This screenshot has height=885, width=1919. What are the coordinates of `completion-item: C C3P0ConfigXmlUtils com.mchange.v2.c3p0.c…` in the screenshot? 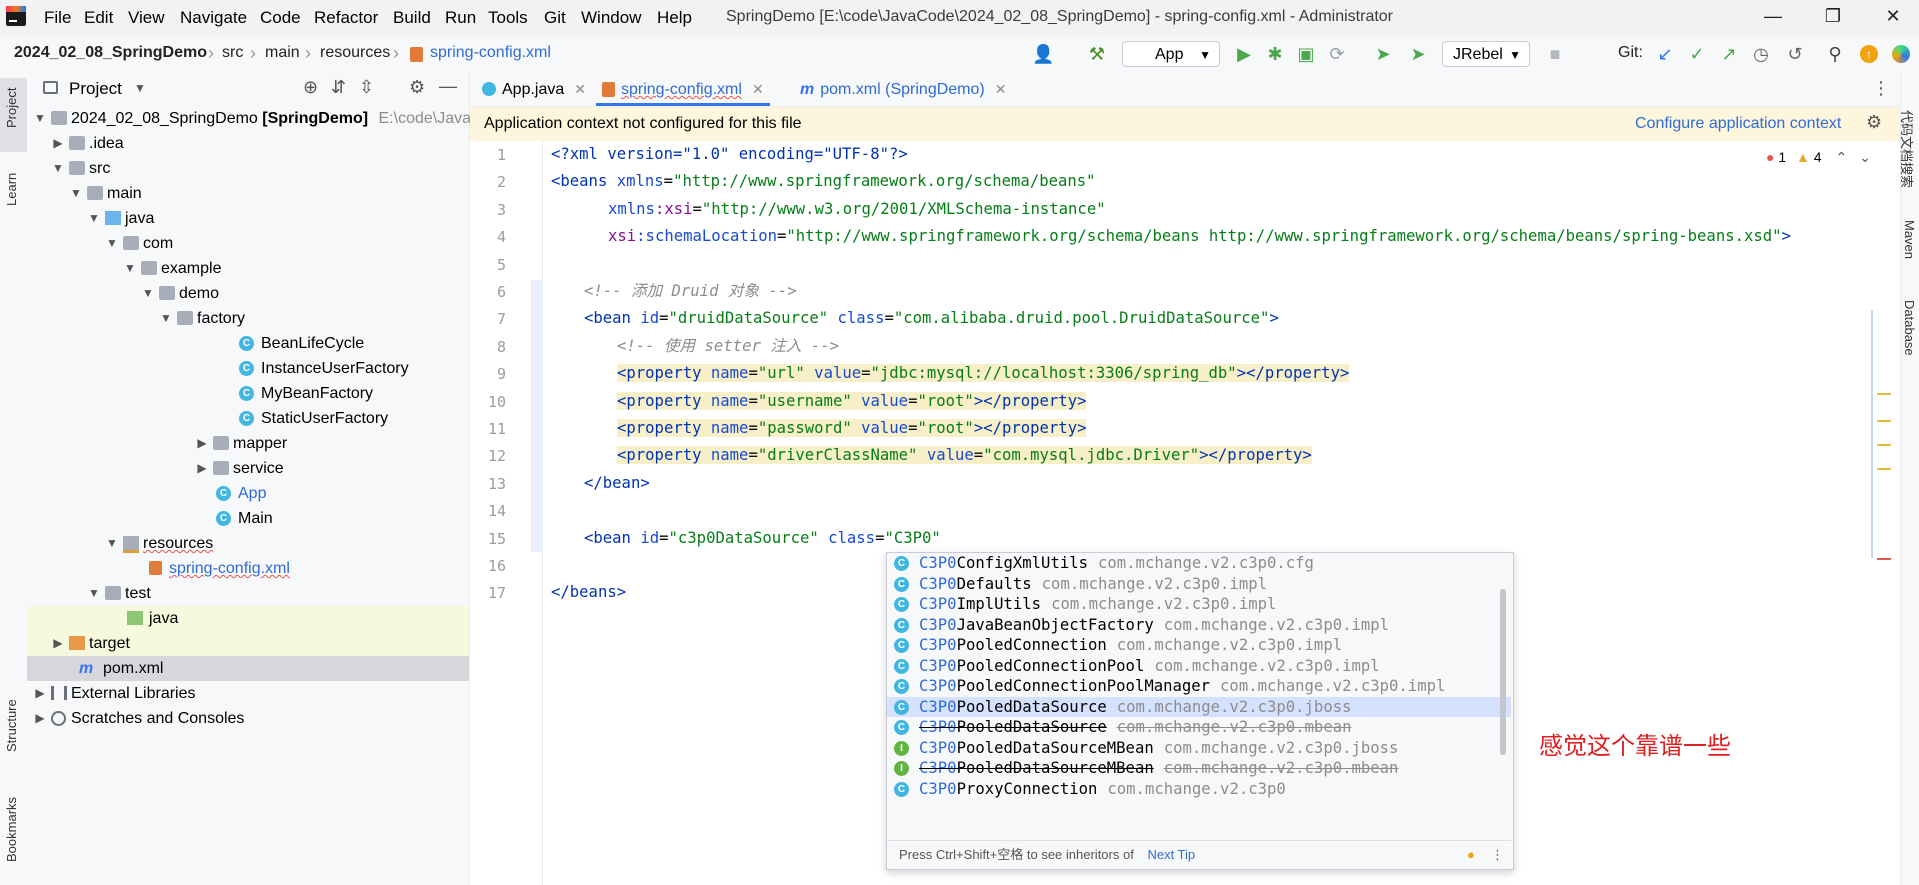 It's located at (1199, 563).